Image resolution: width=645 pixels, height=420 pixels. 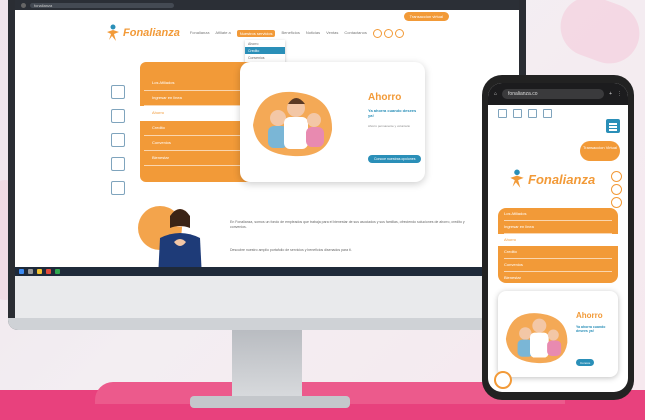 What do you see at coordinates (267, 271) in the screenshot?
I see `windows-taskbar` at bounding box center [267, 271].